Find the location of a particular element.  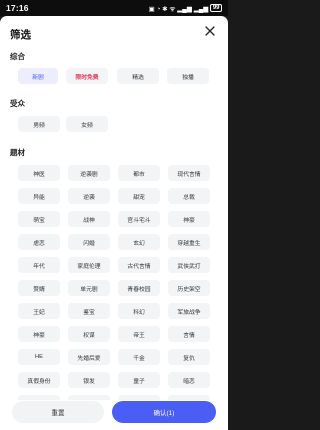

chip-theme: 虐恋 is located at coordinates (39, 242).